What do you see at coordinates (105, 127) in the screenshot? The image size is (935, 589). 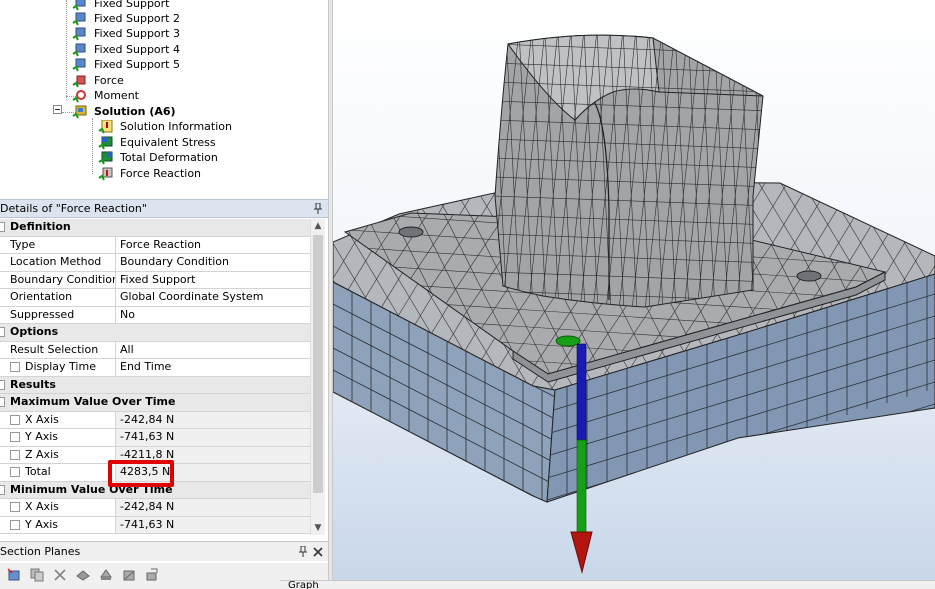 I see `solution-information-icon` at bounding box center [105, 127].